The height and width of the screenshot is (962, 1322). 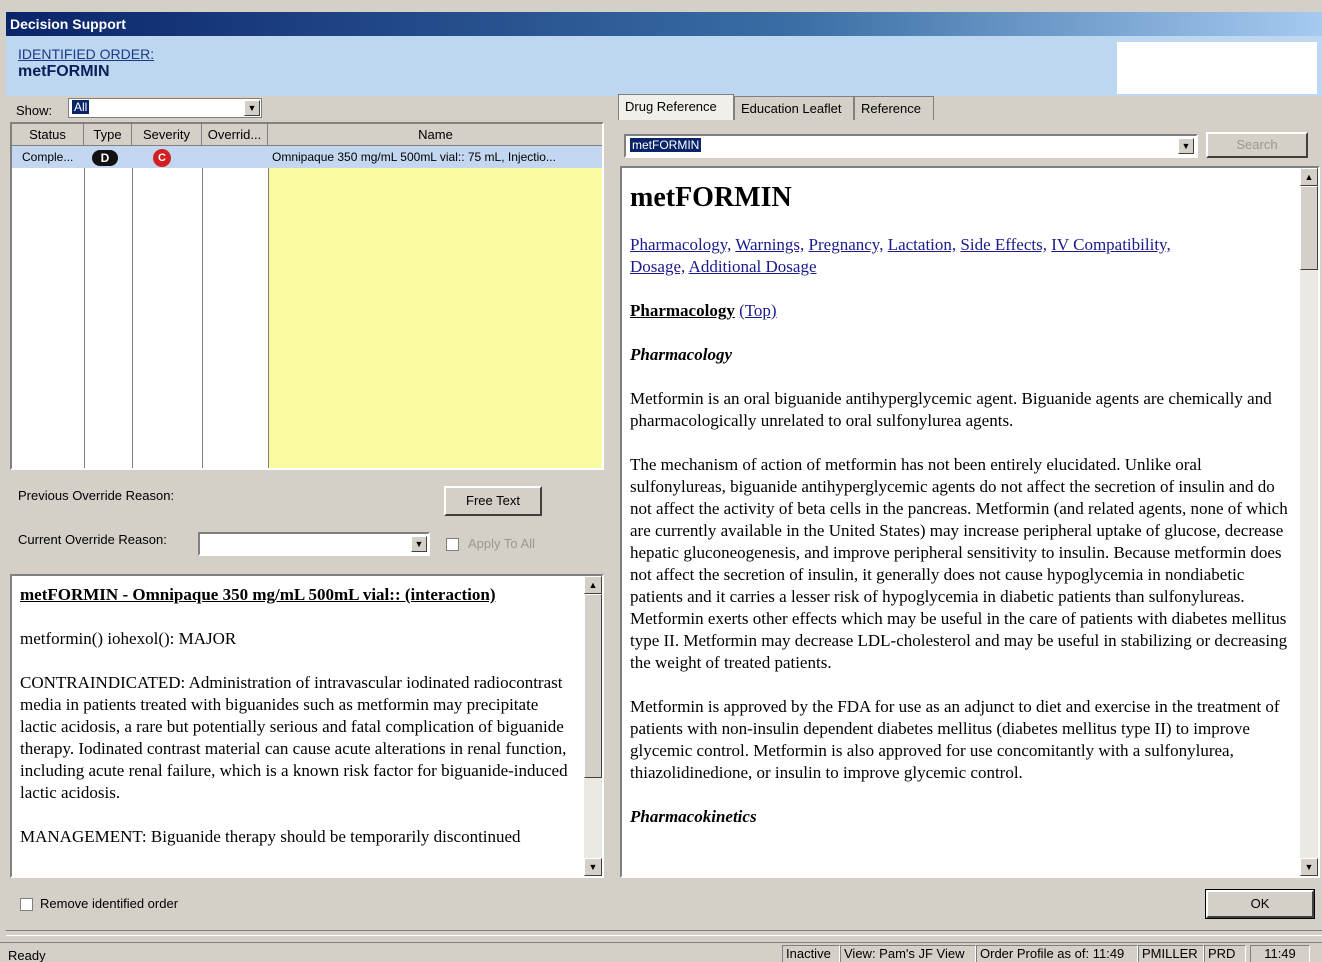 What do you see at coordinates (1257, 145) in the screenshot?
I see `search-button: Search` at bounding box center [1257, 145].